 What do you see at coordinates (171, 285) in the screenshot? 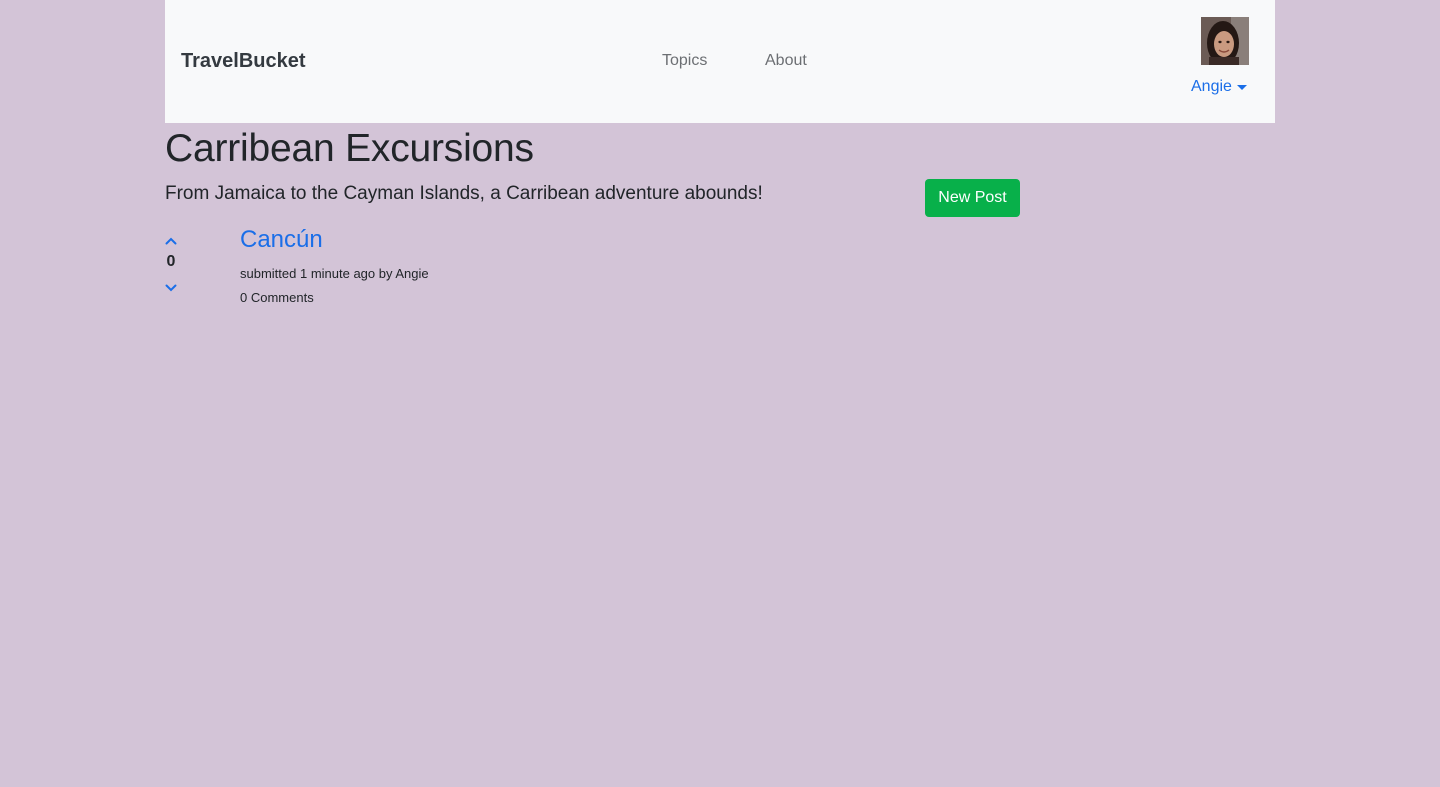
I see `chevron-down-icon` at bounding box center [171, 285].